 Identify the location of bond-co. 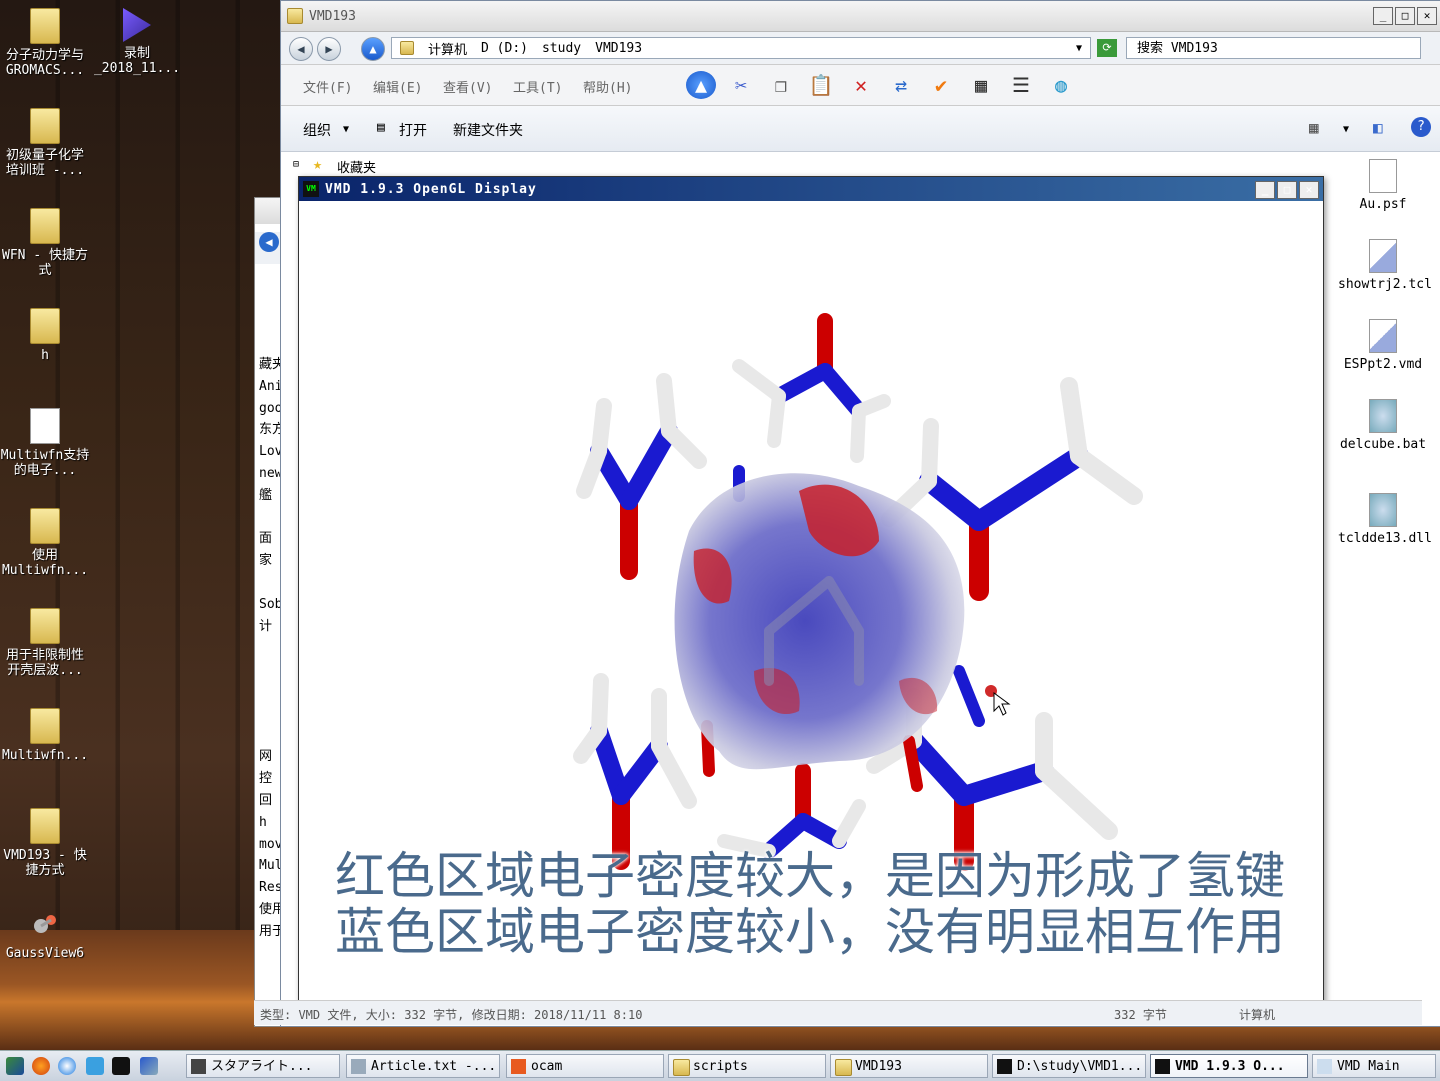
(913, 763).